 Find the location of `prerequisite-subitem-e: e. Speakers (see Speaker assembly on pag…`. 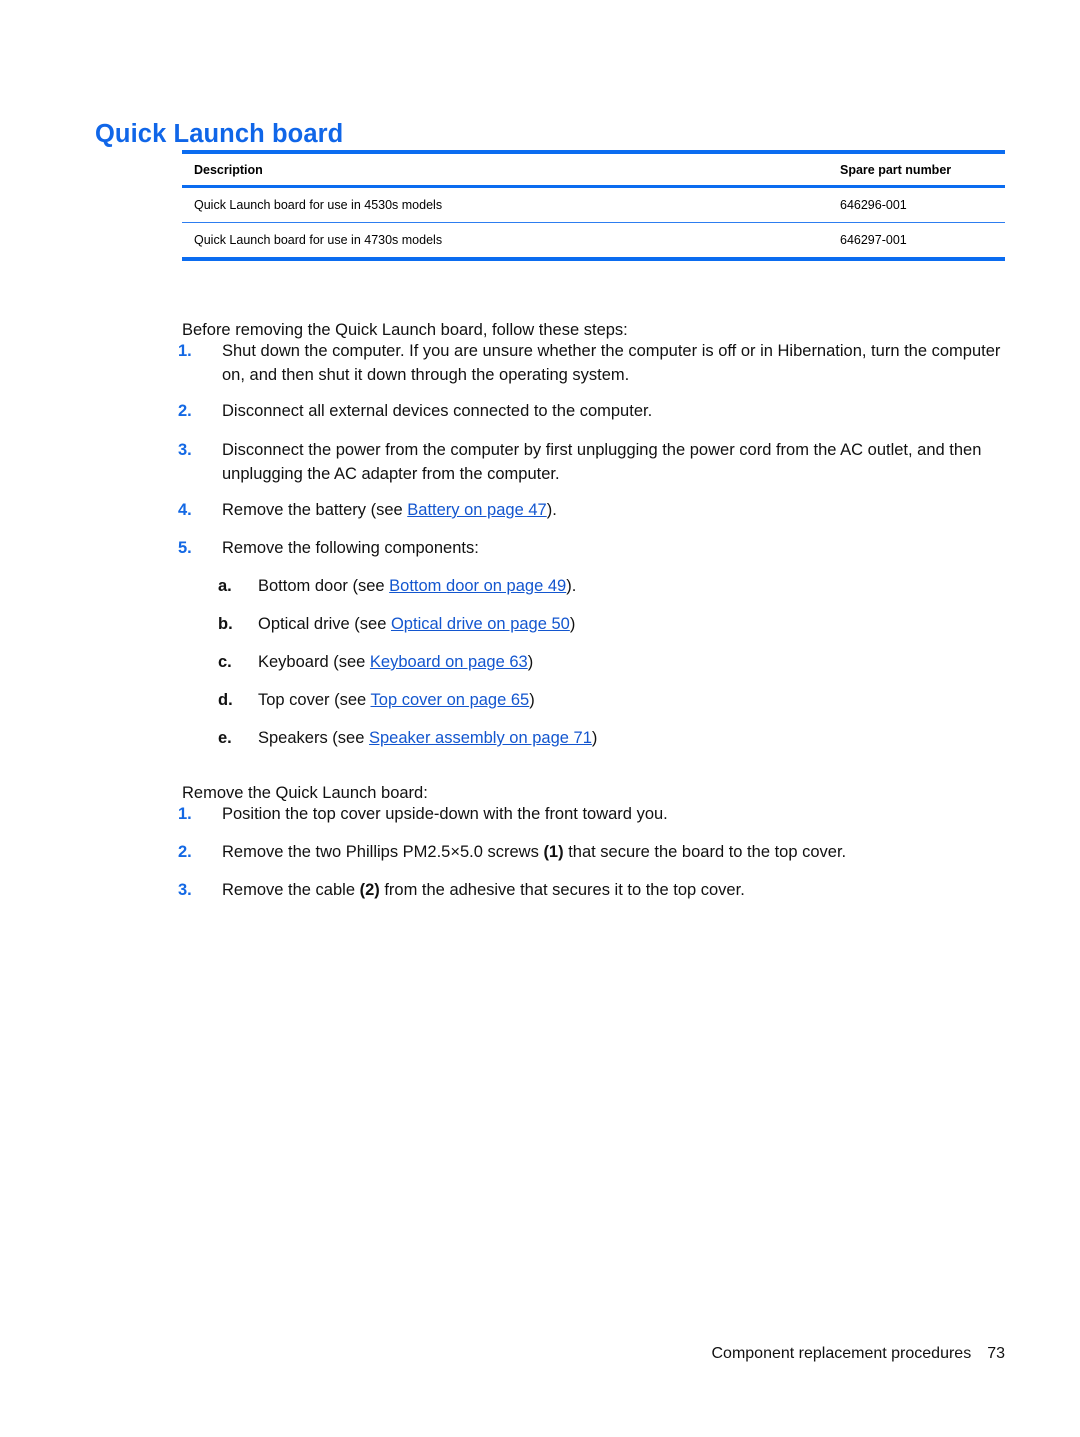

prerequisite-subitem-e: e. Speakers (see Speaker assembly on pag… is located at coordinates (613, 738).